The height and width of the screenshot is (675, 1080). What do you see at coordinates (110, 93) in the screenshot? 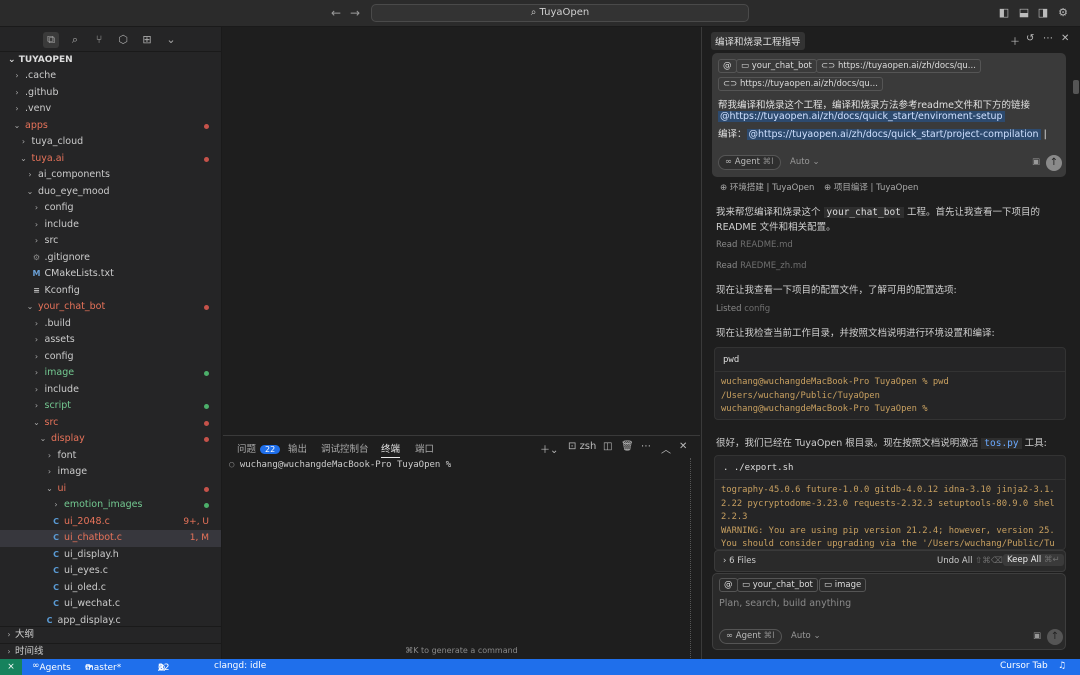
I see `folder-item: › .github` at bounding box center [110, 93].